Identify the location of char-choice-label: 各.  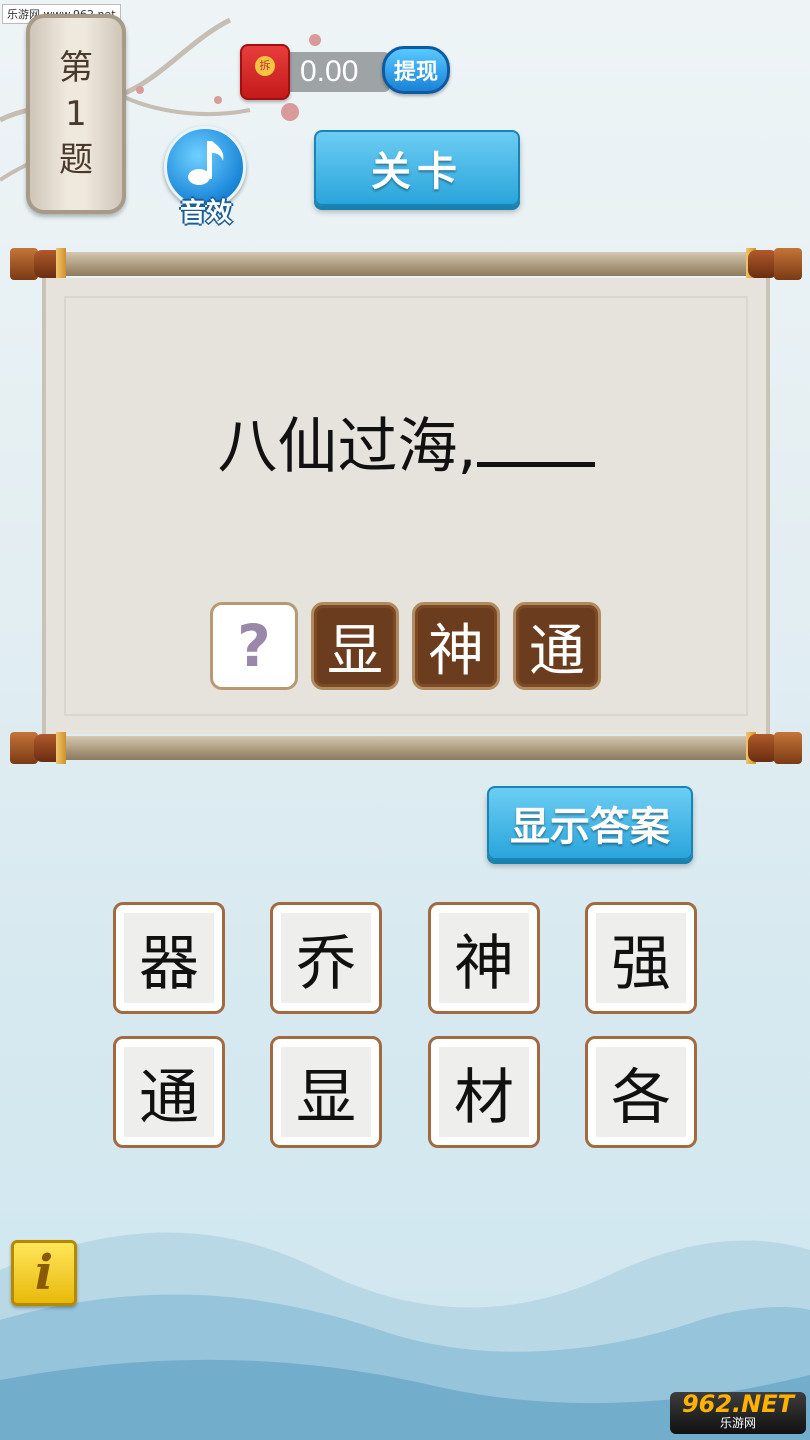
(641, 1092).